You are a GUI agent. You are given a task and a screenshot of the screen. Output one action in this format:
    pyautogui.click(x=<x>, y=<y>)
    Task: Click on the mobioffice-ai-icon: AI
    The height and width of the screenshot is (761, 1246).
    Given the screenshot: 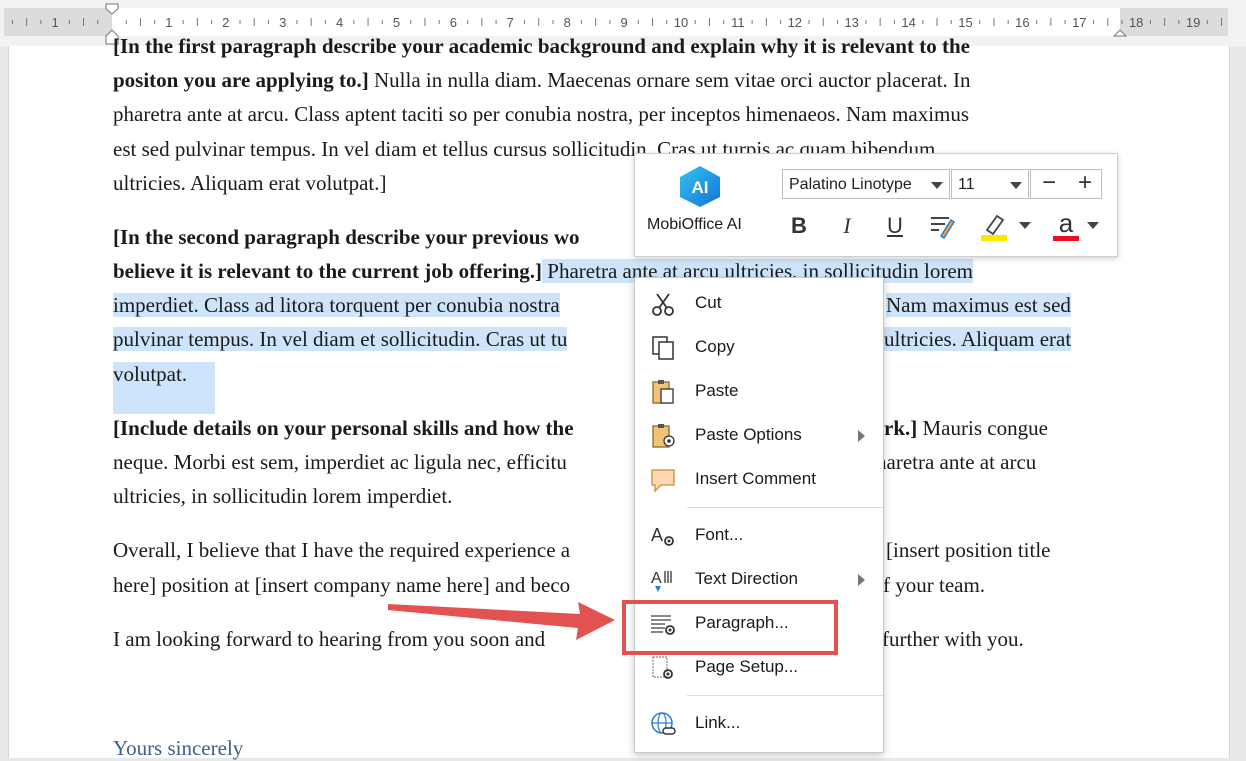 What is the action you would take?
    pyautogui.click(x=700, y=186)
    